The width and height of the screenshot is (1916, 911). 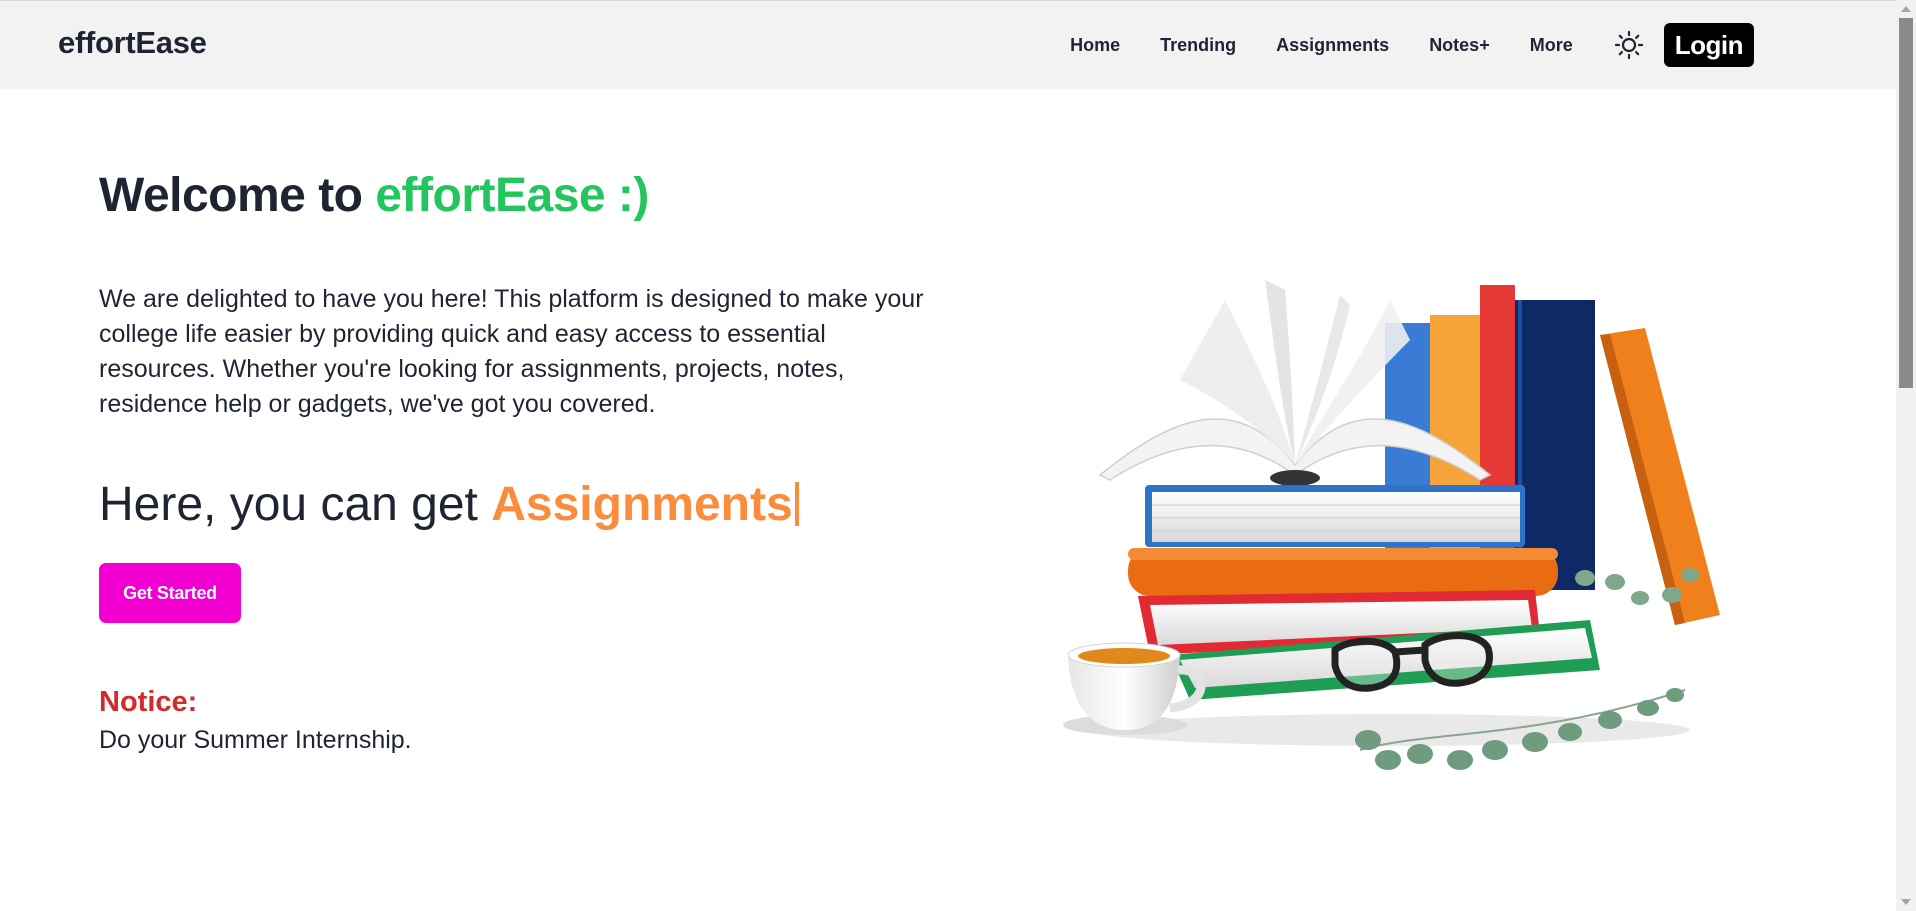 I want to click on page-title: Welcome to effortEase :), so click(x=374, y=195).